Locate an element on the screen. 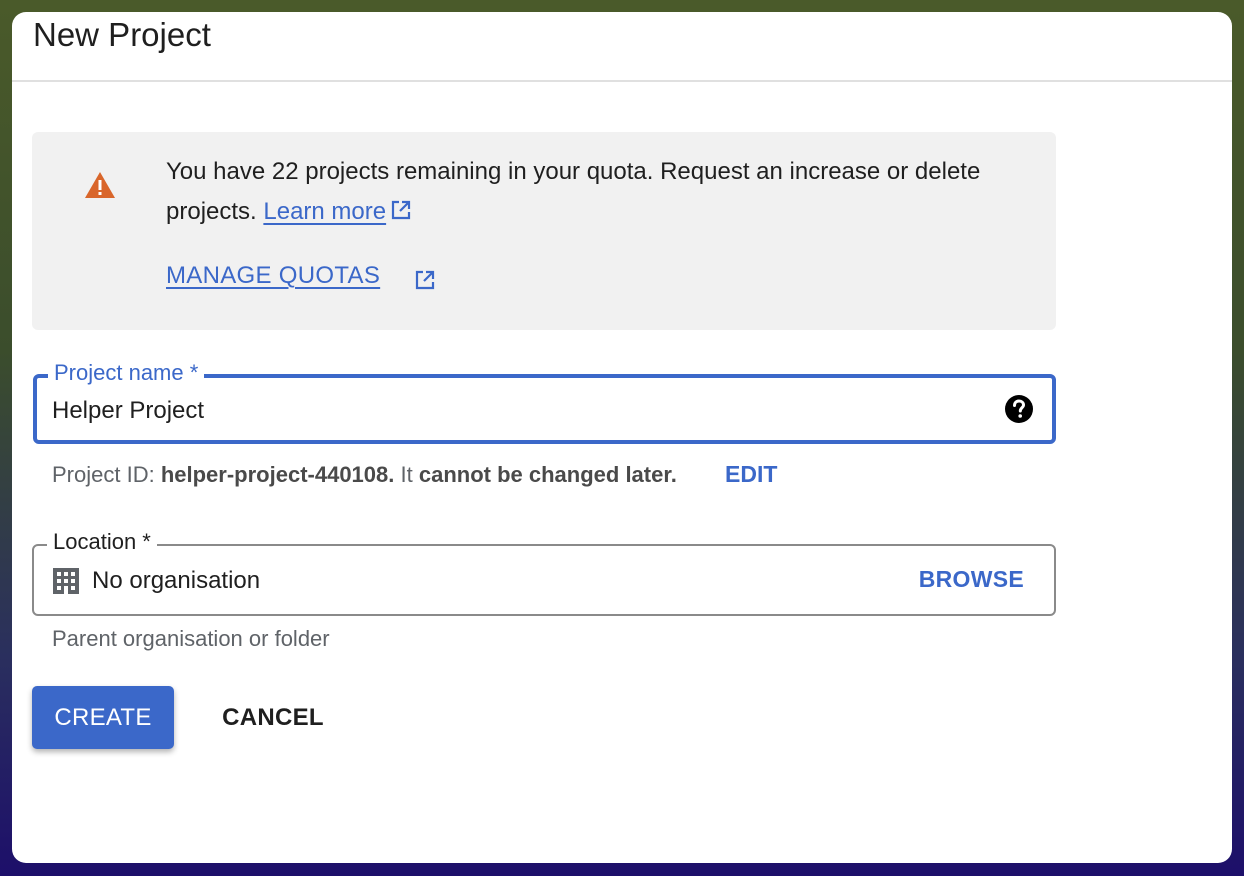 The image size is (1244, 876). page-title: New Project is located at coordinates (122, 34).